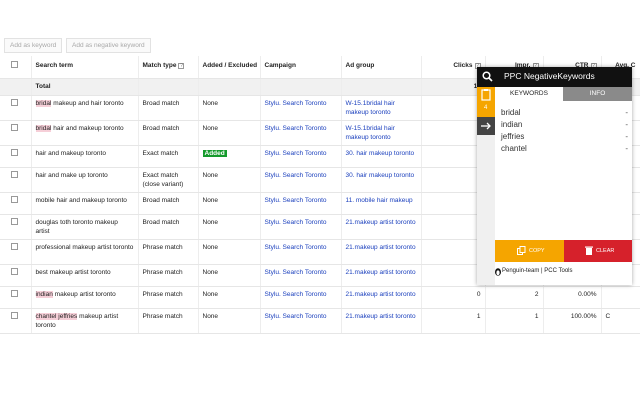  Describe the element at coordinates (529, 94) in the screenshot. I see `tab-keywords: KEYWORDS` at that location.